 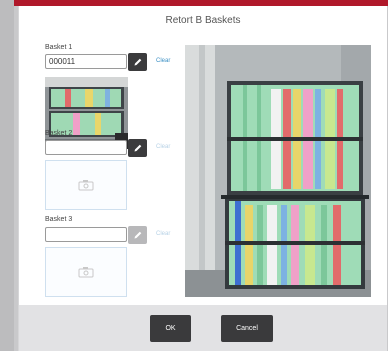 I want to click on basket-2-clear-link: Clear, so click(x=163, y=147).